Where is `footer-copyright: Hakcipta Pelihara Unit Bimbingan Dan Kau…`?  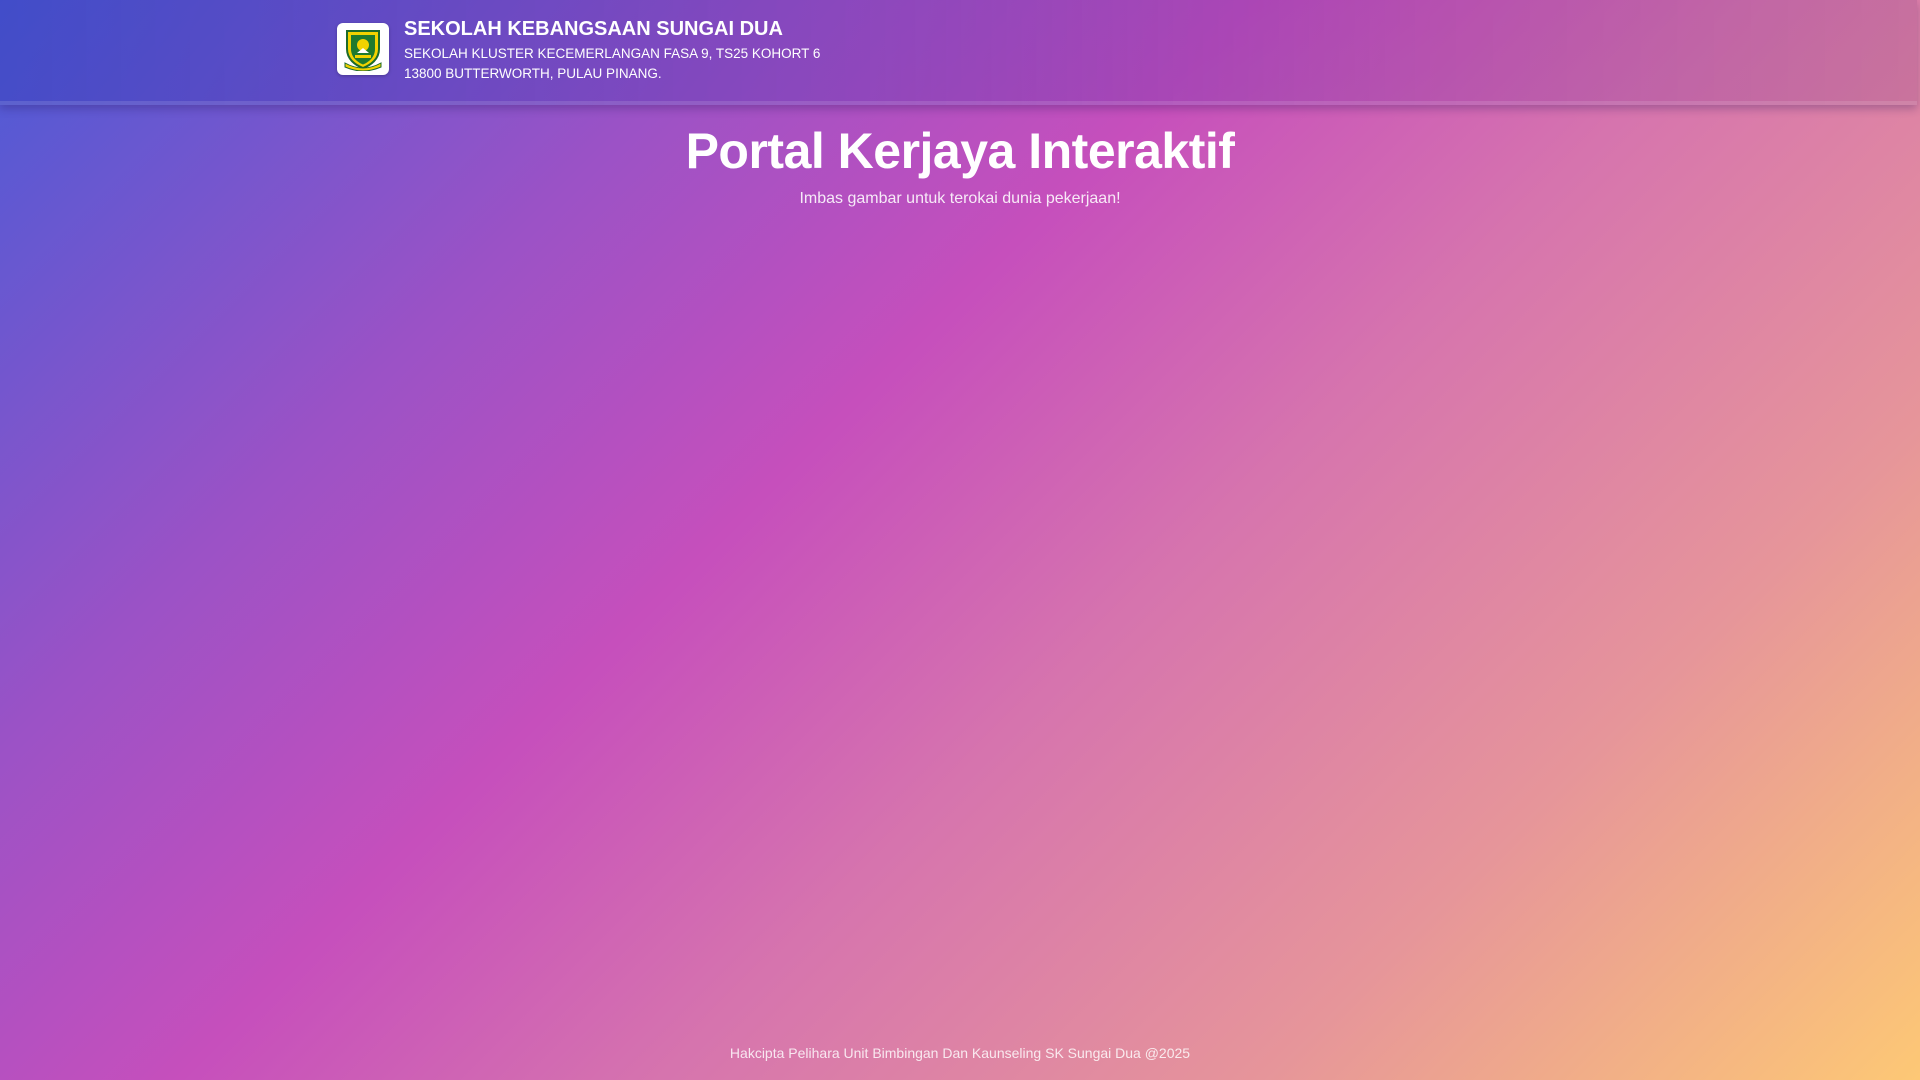
footer-copyright: Hakcipta Pelihara Unit Bimbingan Dan Kau… is located at coordinates (960, 1053).